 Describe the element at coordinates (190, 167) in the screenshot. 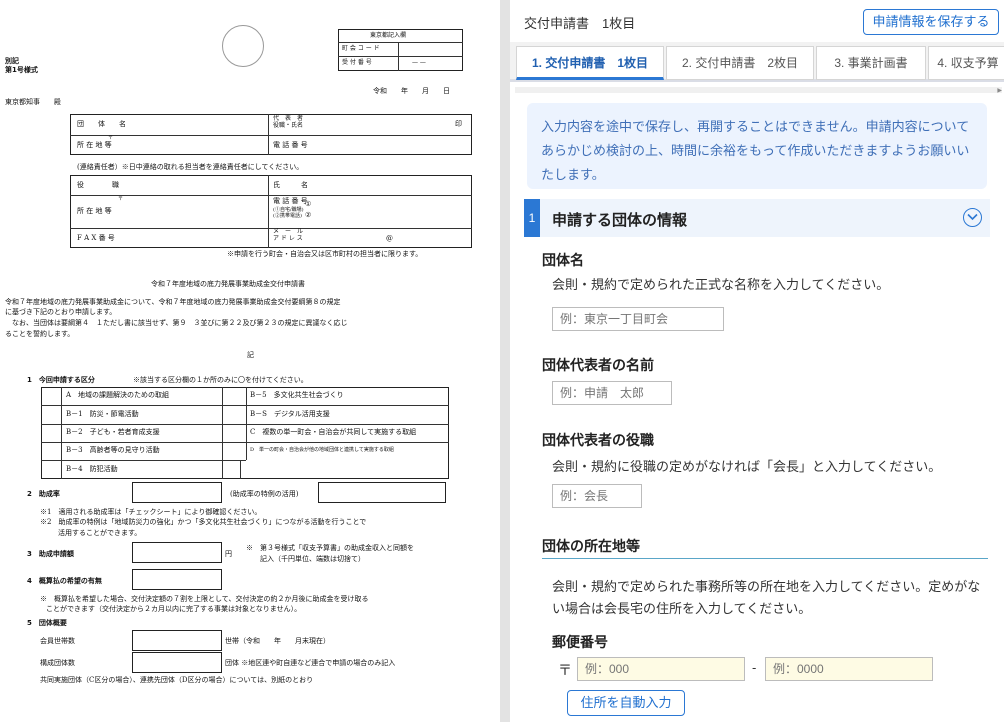

I see `contact-note: (連絡責任者）※日中連絡の取れる担当者を連絡責任者にしてください。` at that location.